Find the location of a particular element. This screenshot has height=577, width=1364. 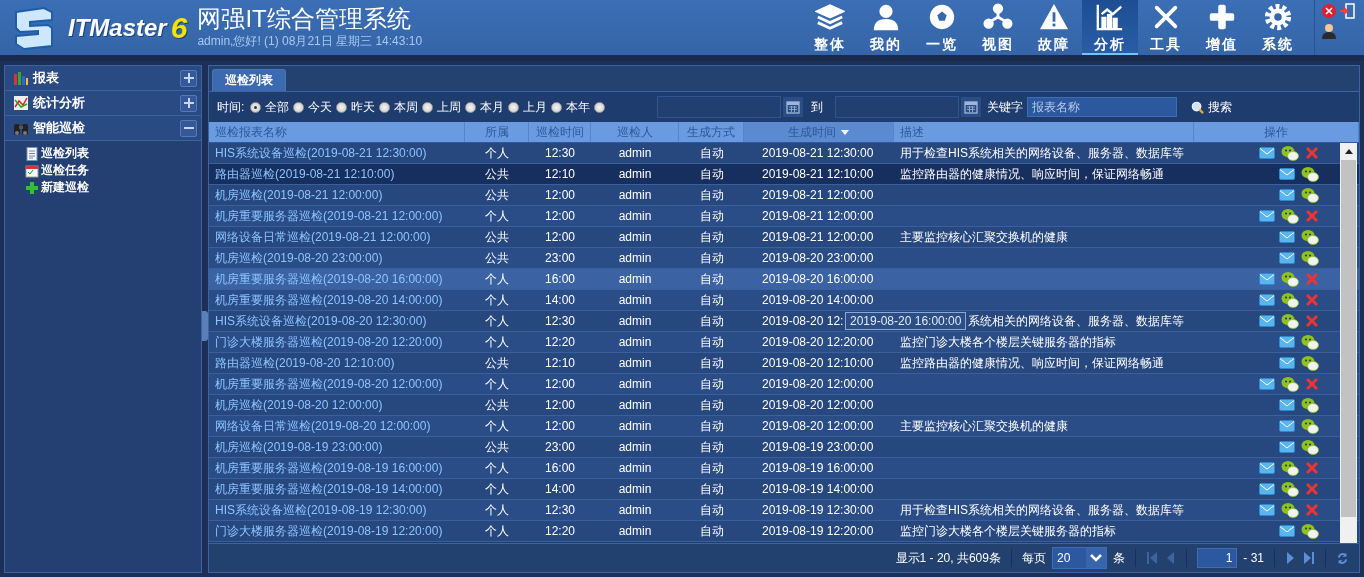

last-page-icon is located at coordinates (1309, 558).